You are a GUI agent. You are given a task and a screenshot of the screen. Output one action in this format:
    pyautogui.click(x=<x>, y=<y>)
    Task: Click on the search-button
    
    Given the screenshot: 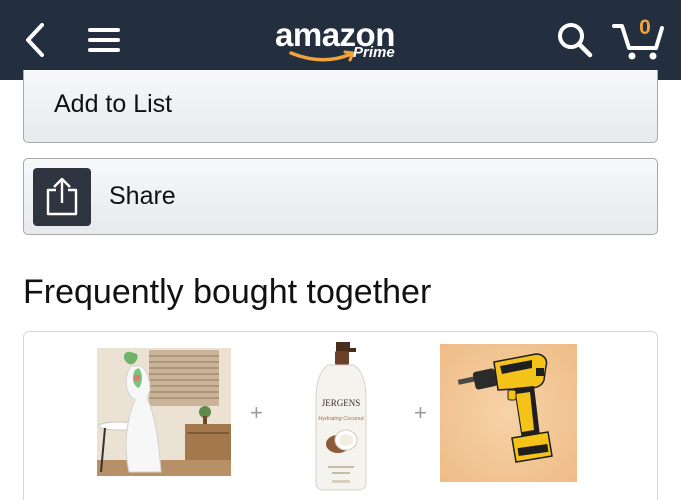 What is the action you would take?
    pyautogui.click(x=575, y=40)
    